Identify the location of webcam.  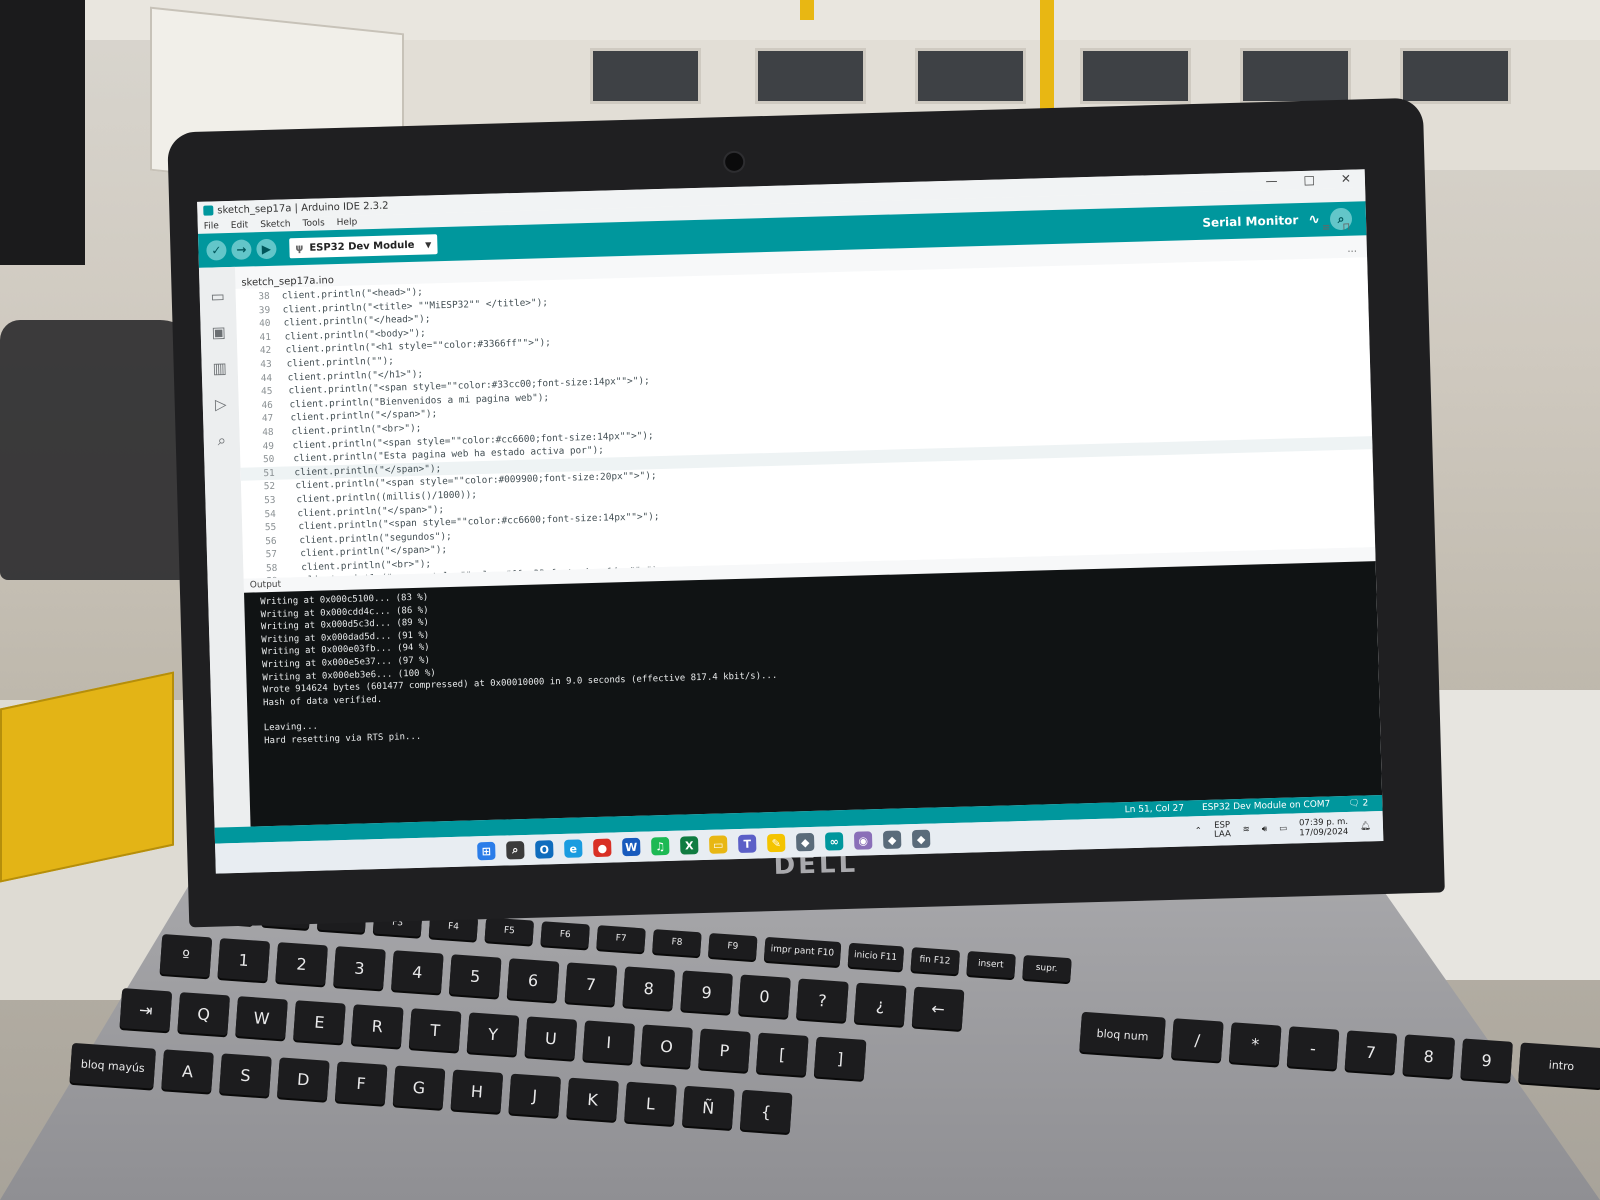
(734, 162).